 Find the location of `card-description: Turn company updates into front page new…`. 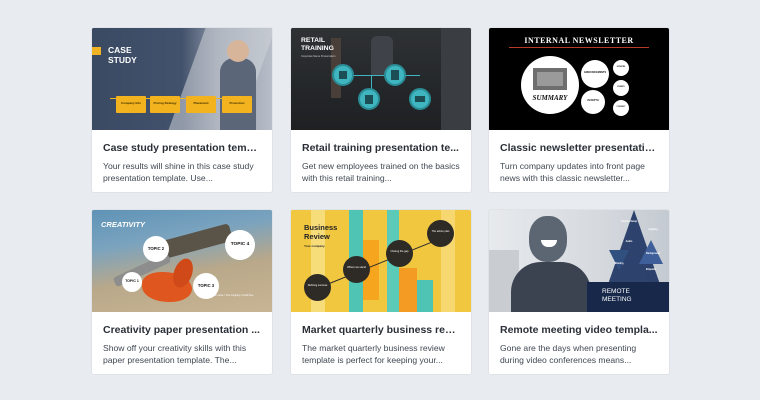

card-description: Turn company updates into front page new… is located at coordinates (572, 172).